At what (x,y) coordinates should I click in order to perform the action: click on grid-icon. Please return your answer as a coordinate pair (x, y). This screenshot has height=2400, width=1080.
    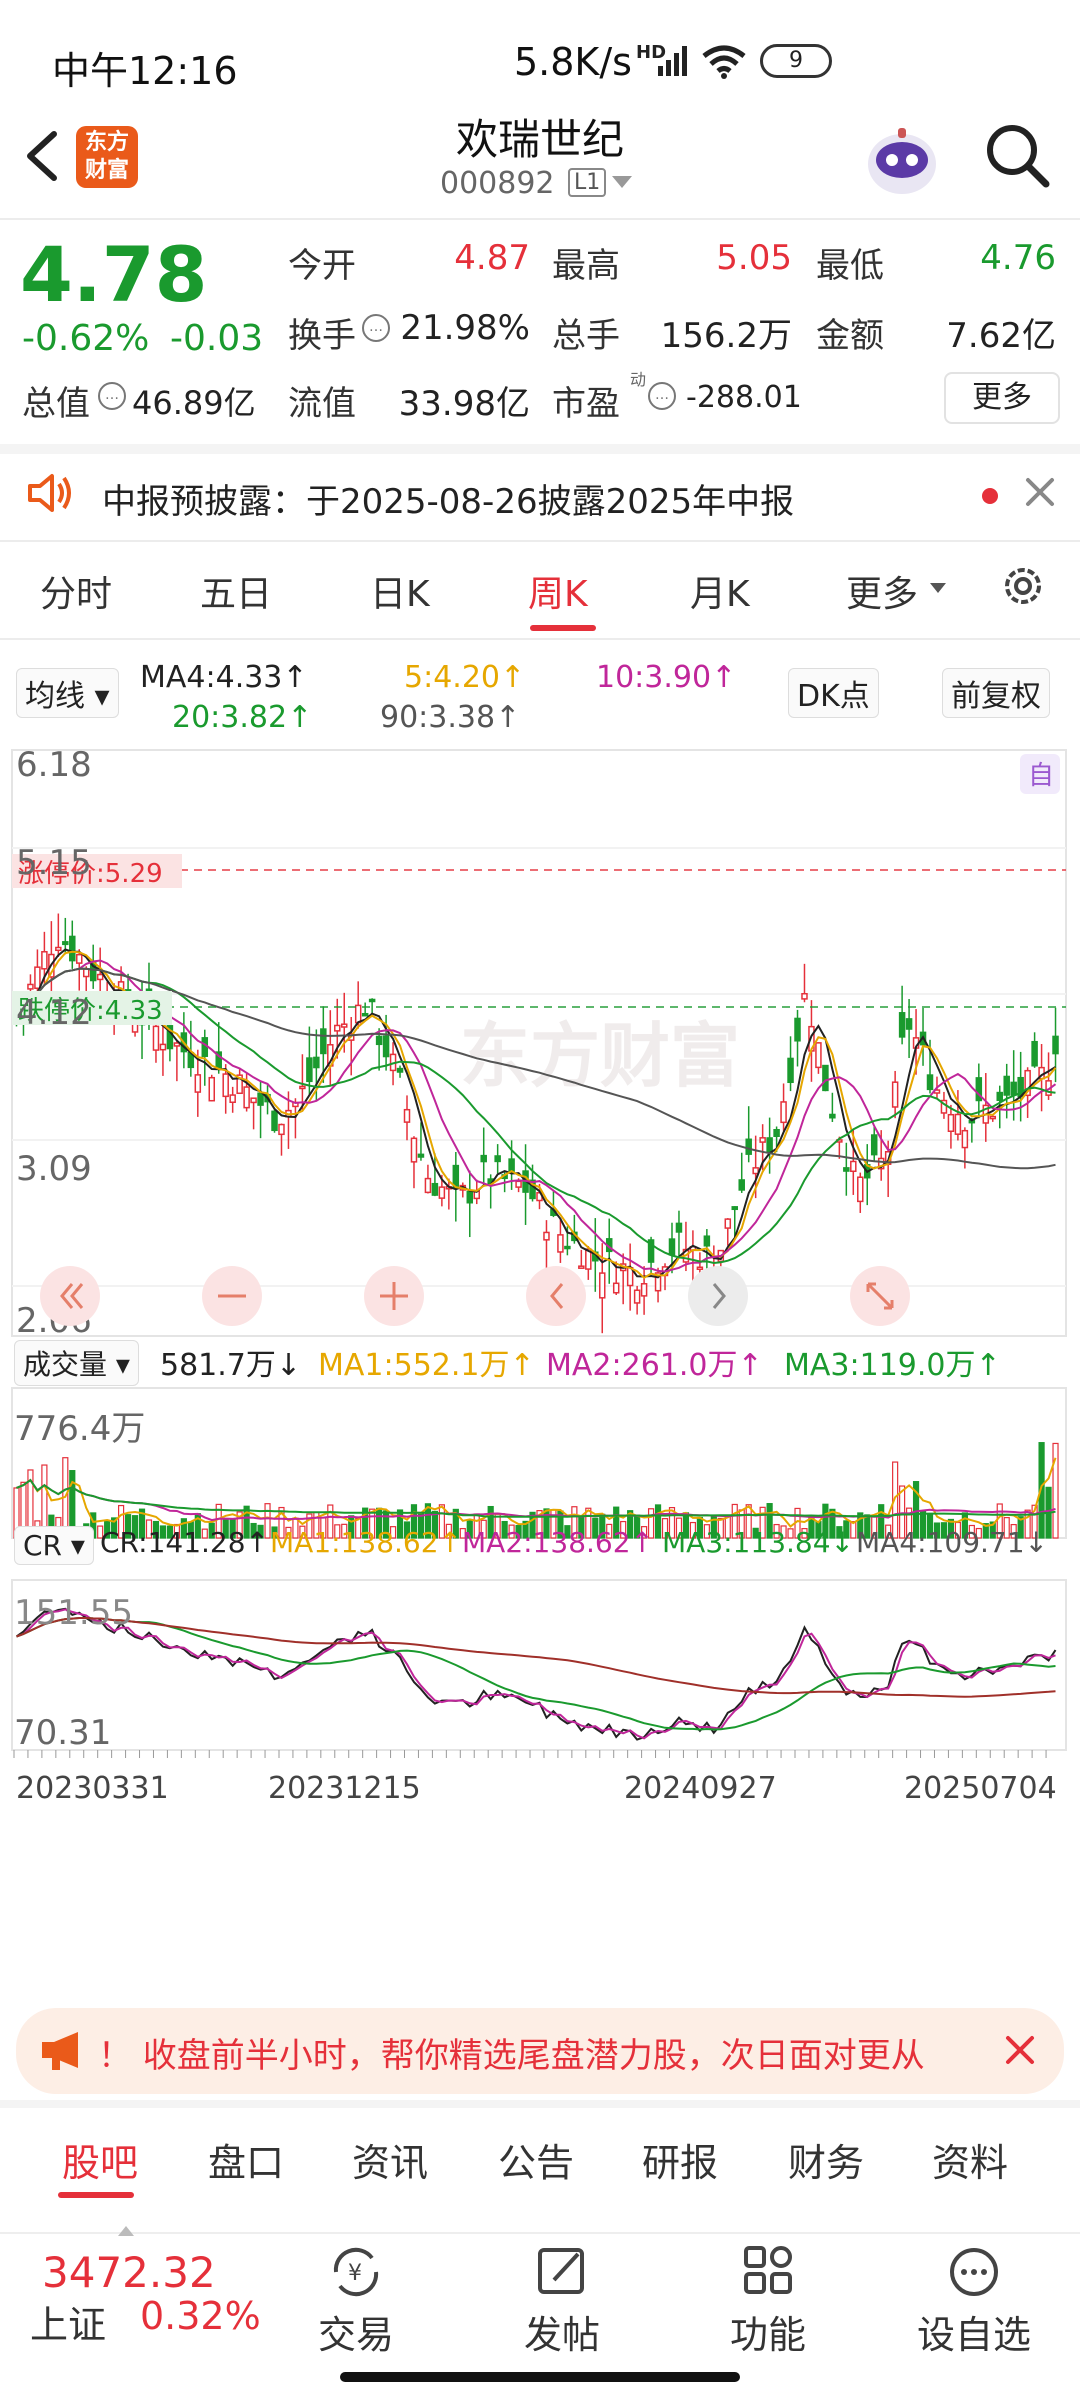
    Looking at the image, I should click on (768, 2270).